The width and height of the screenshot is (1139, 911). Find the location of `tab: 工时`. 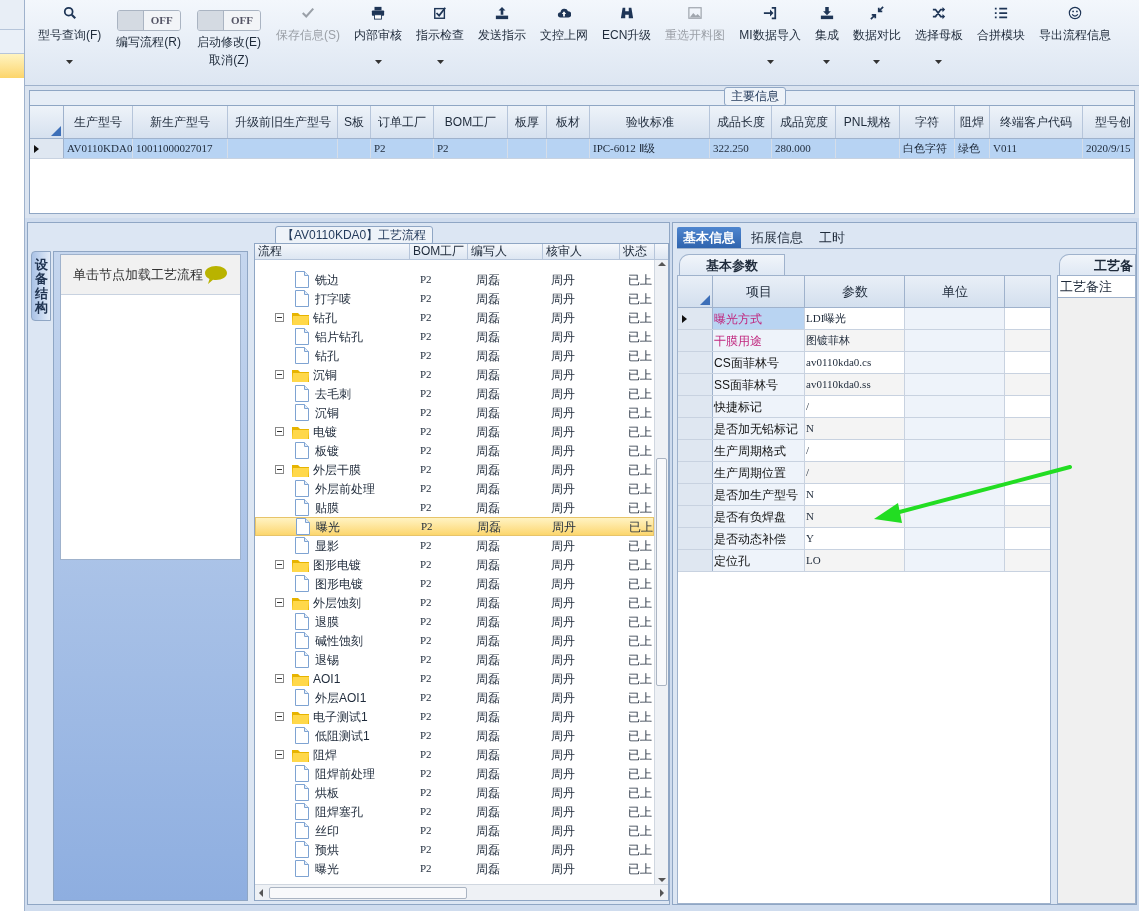

tab: 工时 is located at coordinates (832, 237).